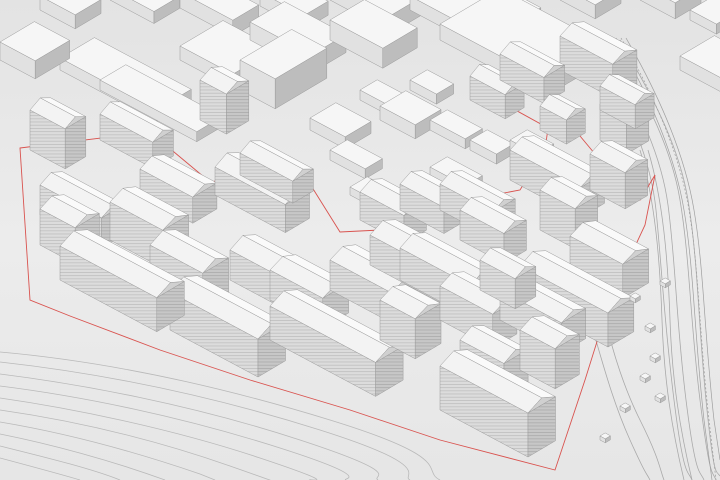 The width and height of the screenshot is (720, 480). Describe the element at coordinates (224, 100) in the screenshot. I see `building-block` at that location.